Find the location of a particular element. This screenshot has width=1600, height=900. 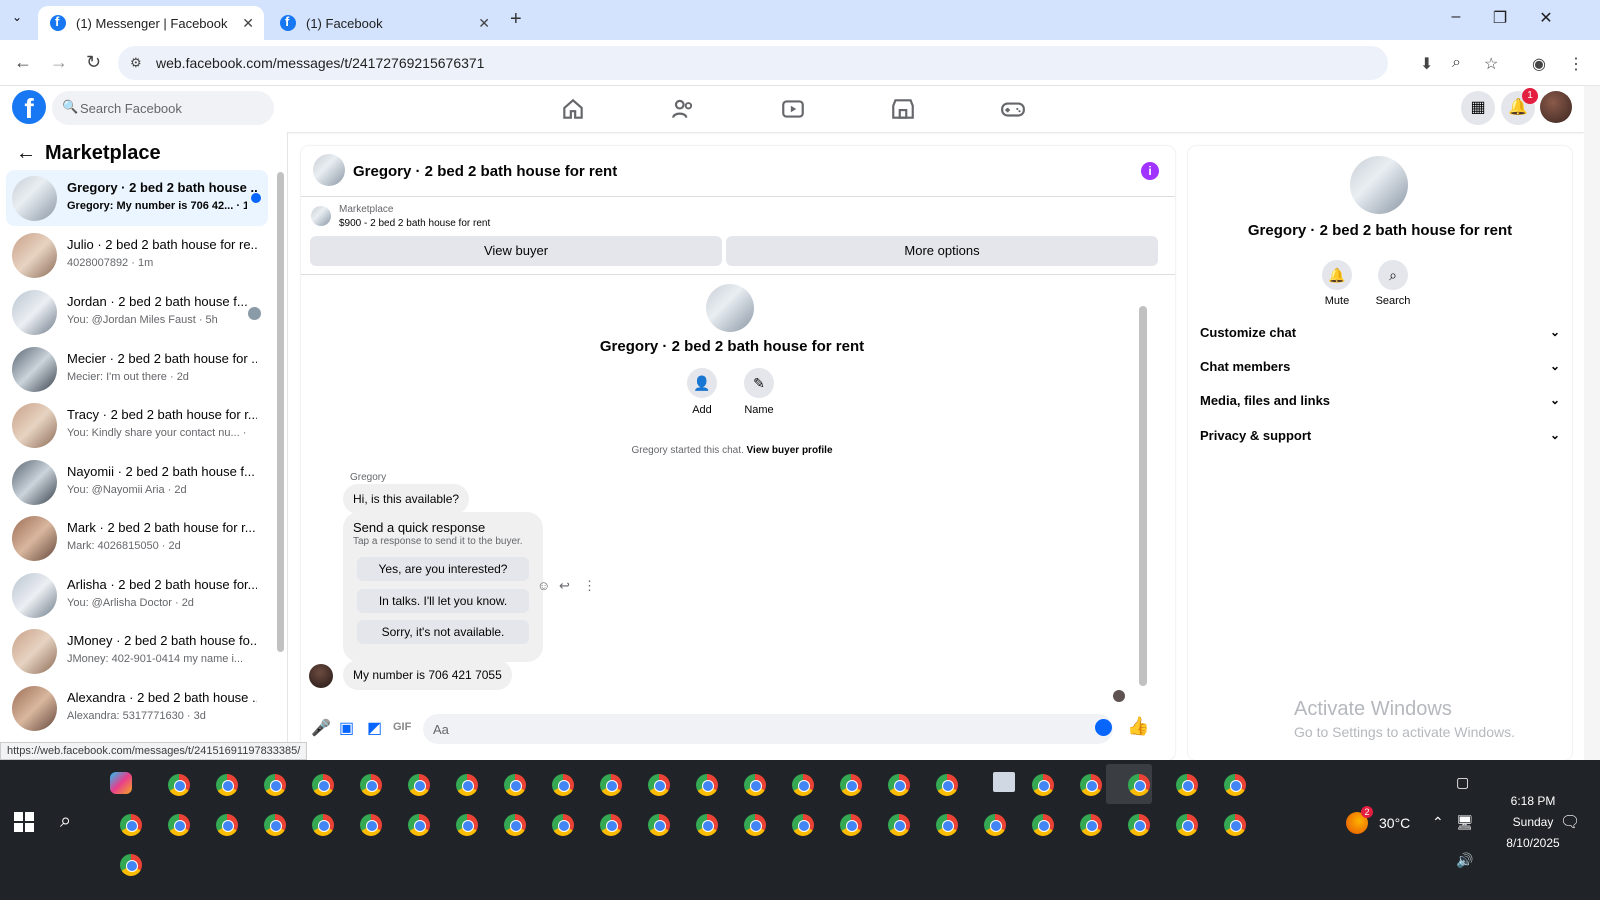

add-person-icon: 👤 is located at coordinates (702, 383).